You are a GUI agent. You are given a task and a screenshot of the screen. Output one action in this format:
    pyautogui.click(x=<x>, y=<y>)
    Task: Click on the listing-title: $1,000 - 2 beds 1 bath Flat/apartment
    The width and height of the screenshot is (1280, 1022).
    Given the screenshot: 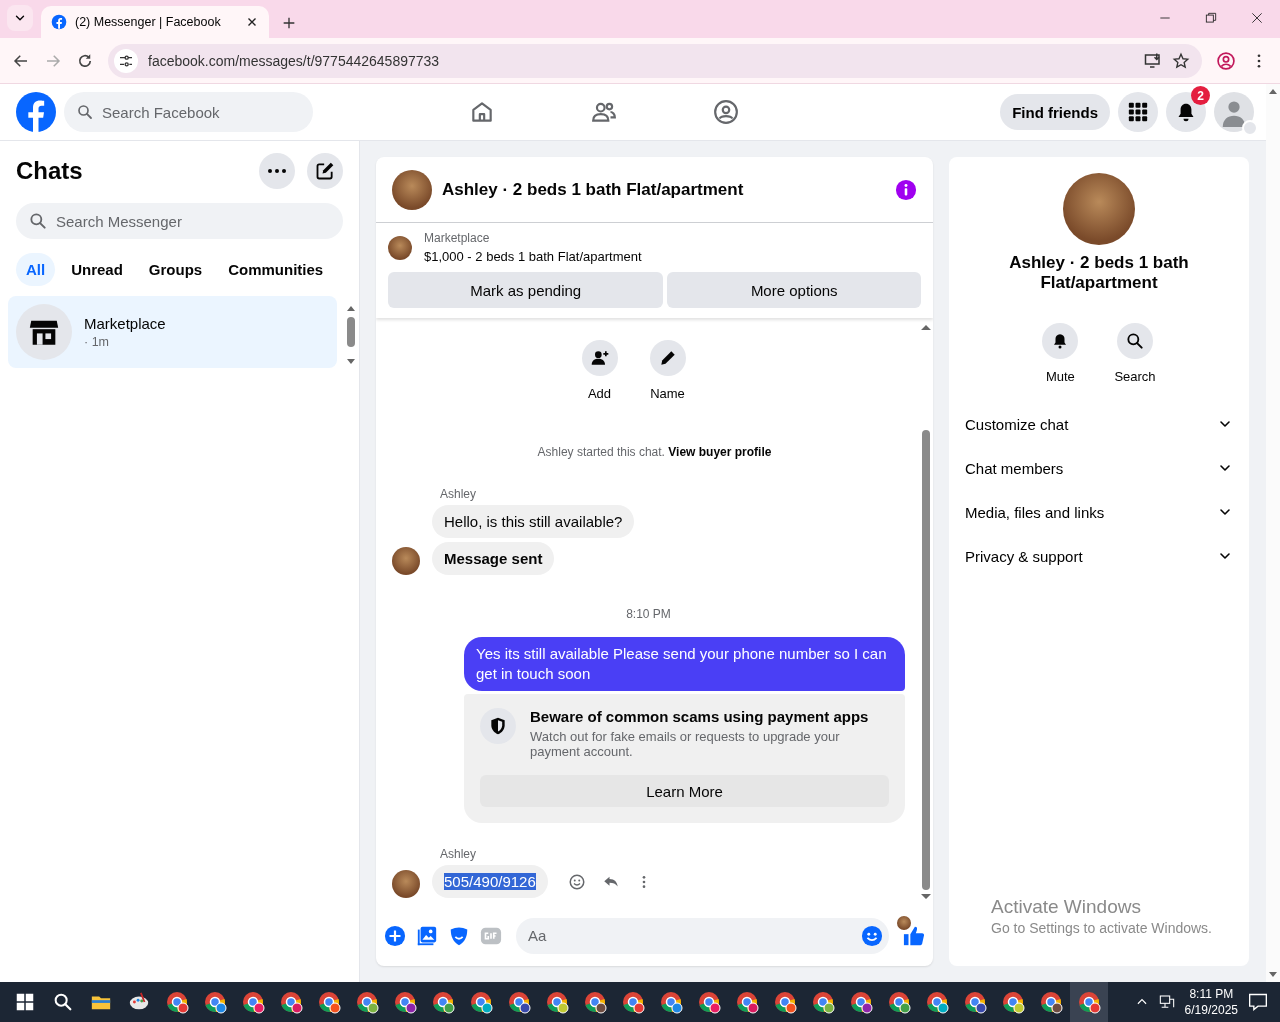 What is the action you would take?
    pyautogui.click(x=533, y=256)
    